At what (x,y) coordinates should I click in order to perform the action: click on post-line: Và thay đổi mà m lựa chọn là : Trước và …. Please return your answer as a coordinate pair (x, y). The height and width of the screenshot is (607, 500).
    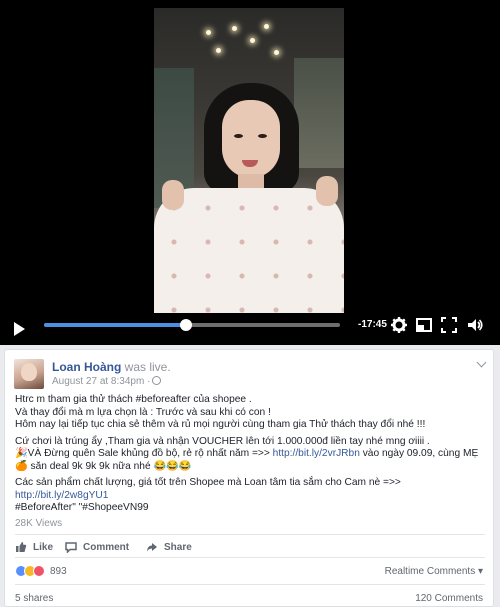
    Looking at the image, I should click on (143, 412).